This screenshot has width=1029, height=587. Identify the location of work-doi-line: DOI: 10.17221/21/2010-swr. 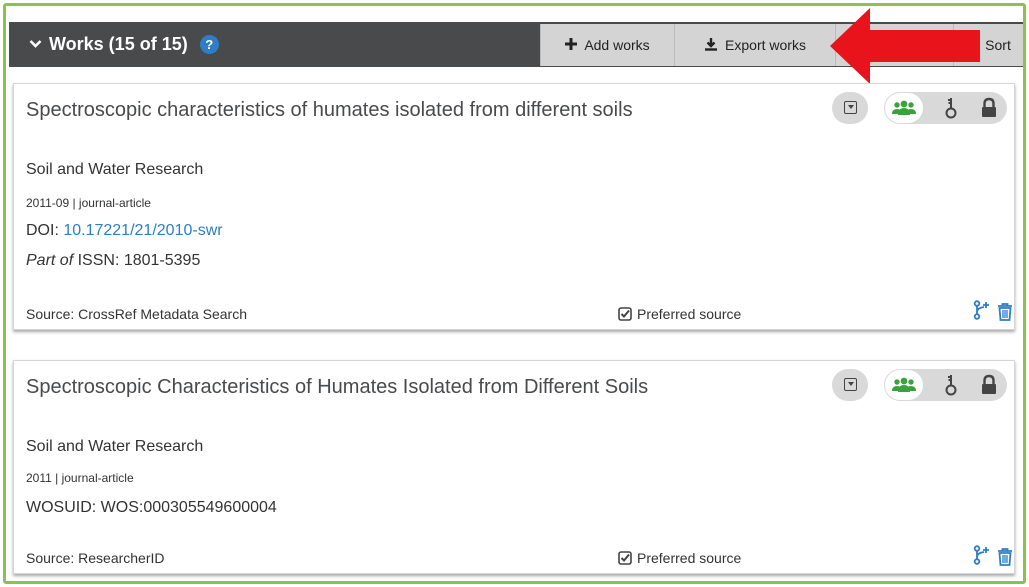
(124, 231).